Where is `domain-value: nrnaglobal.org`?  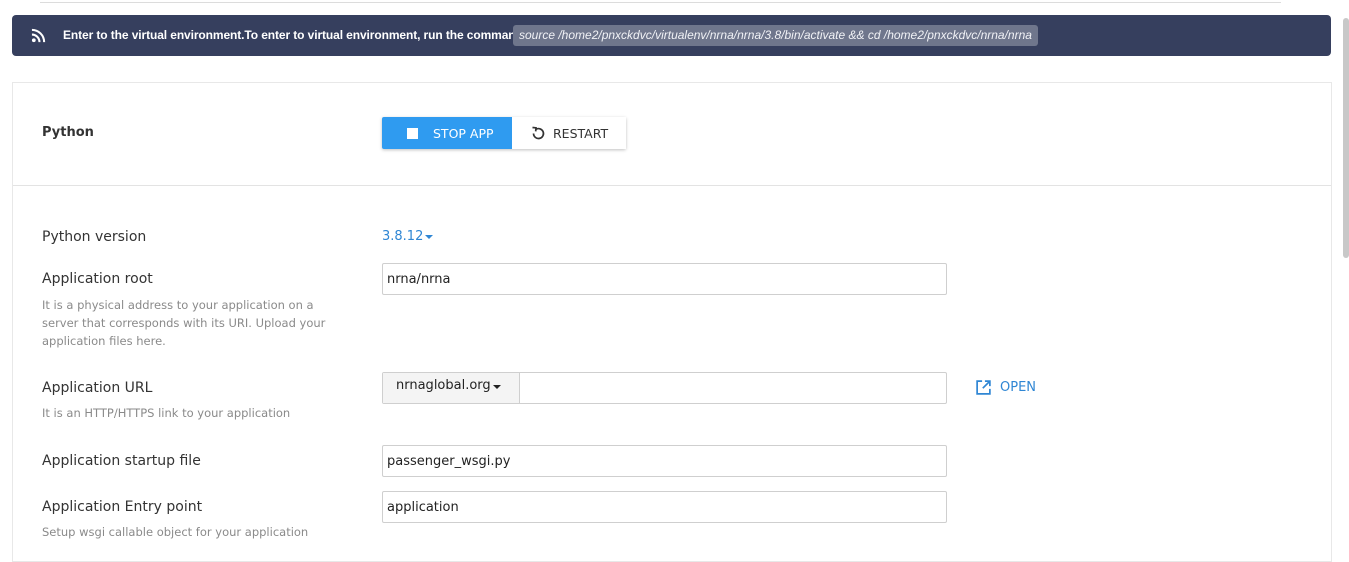
domain-value: nrnaglobal.org is located at coordinates (443, 385).